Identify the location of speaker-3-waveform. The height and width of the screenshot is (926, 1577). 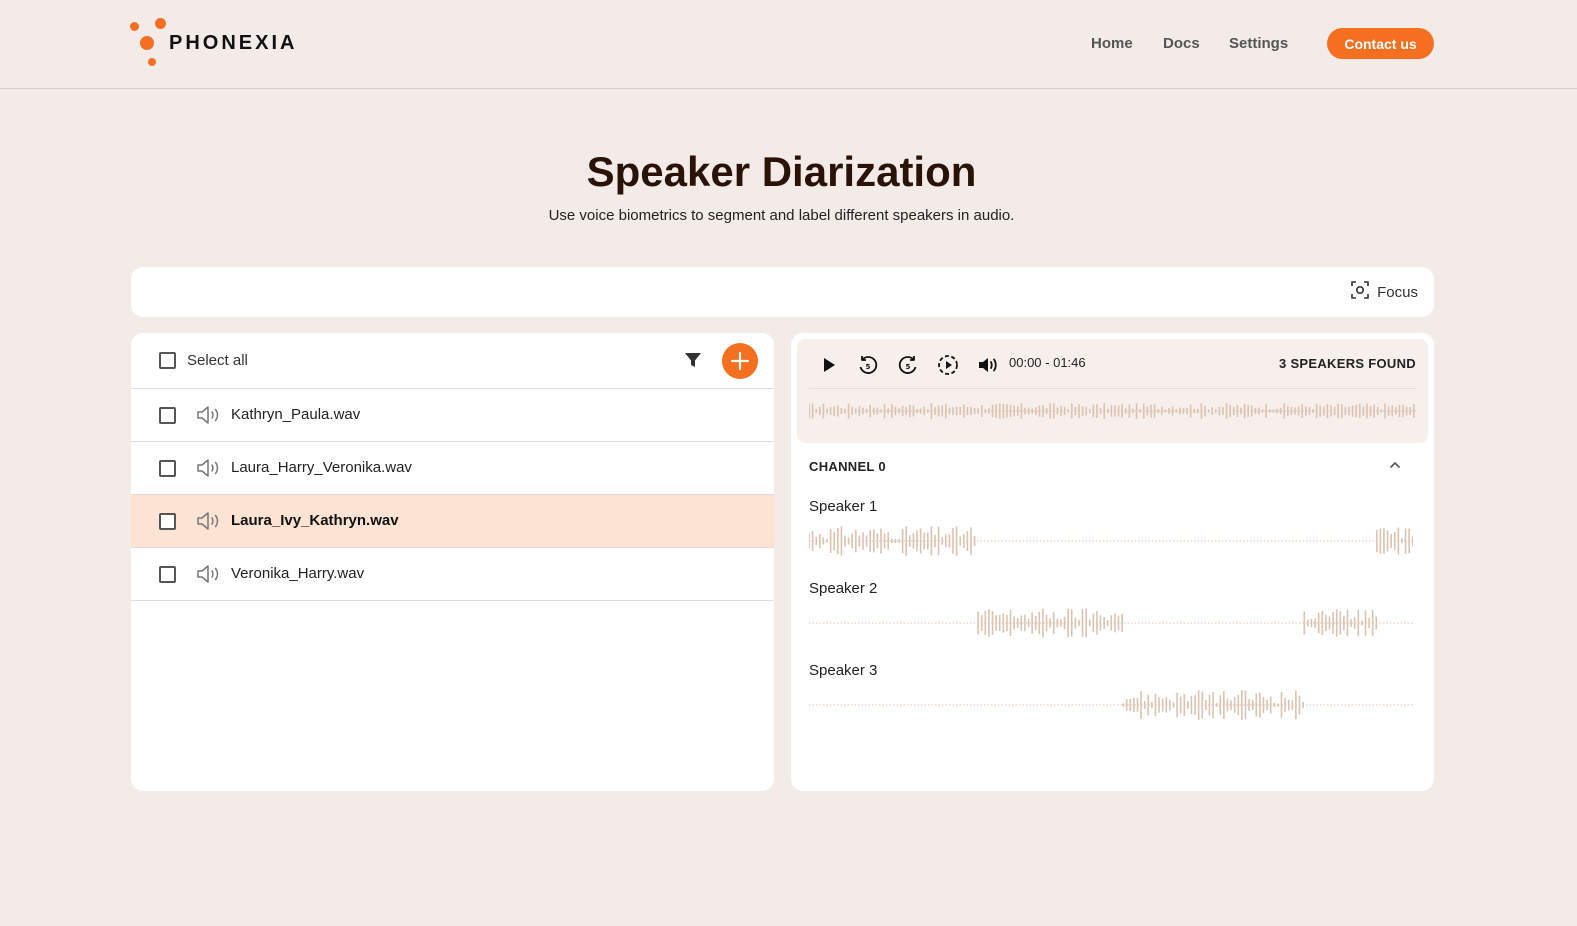
(1111, 705).